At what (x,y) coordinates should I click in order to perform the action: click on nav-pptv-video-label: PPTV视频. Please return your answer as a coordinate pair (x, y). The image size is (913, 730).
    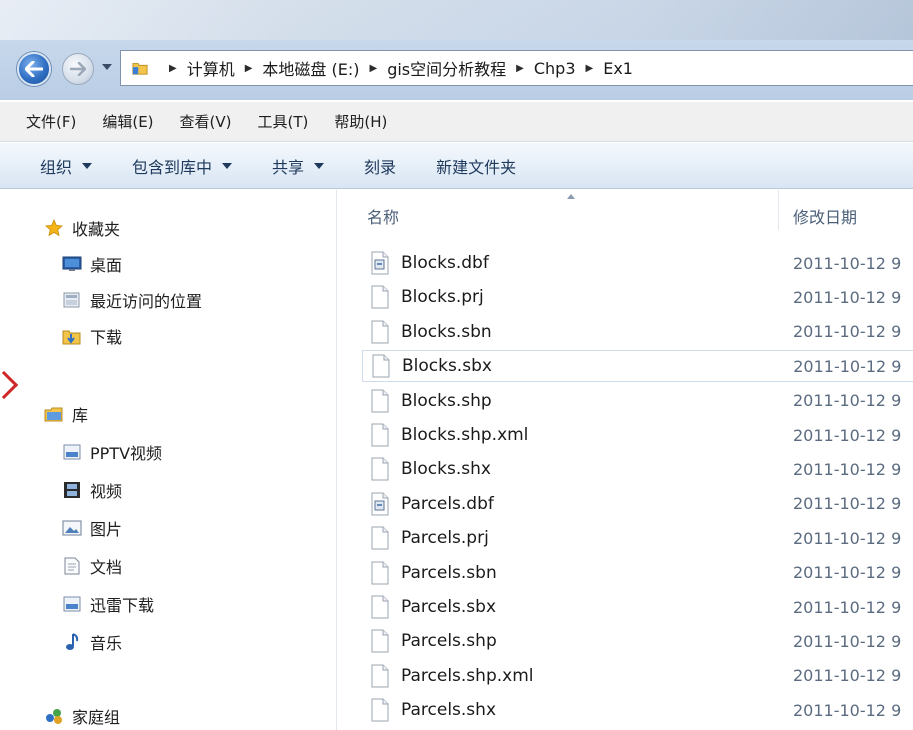
    Looking at the image, I should click on (126, 453).